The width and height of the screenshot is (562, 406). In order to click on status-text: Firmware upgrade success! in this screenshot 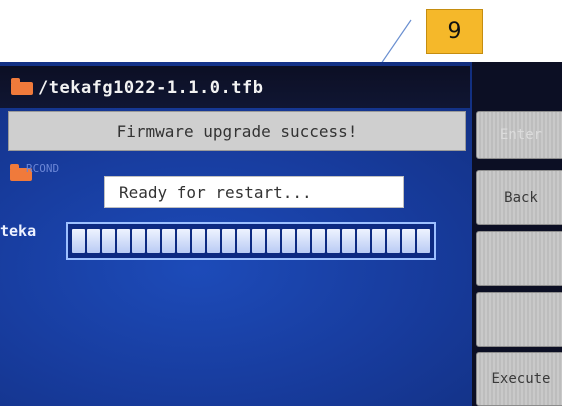, I will do `click(237, 131)`.